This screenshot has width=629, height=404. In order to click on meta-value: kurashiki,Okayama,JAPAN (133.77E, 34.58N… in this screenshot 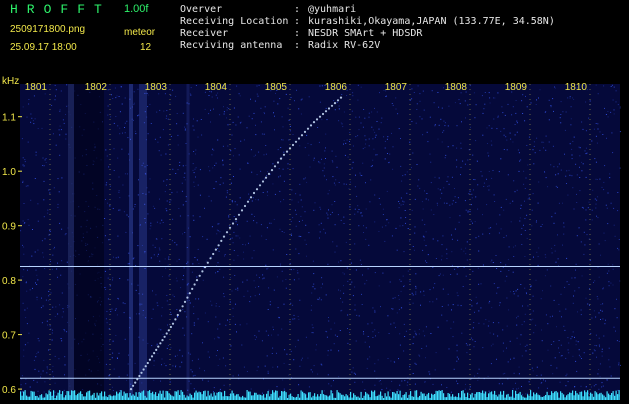, I will do `click(431, 21)`.